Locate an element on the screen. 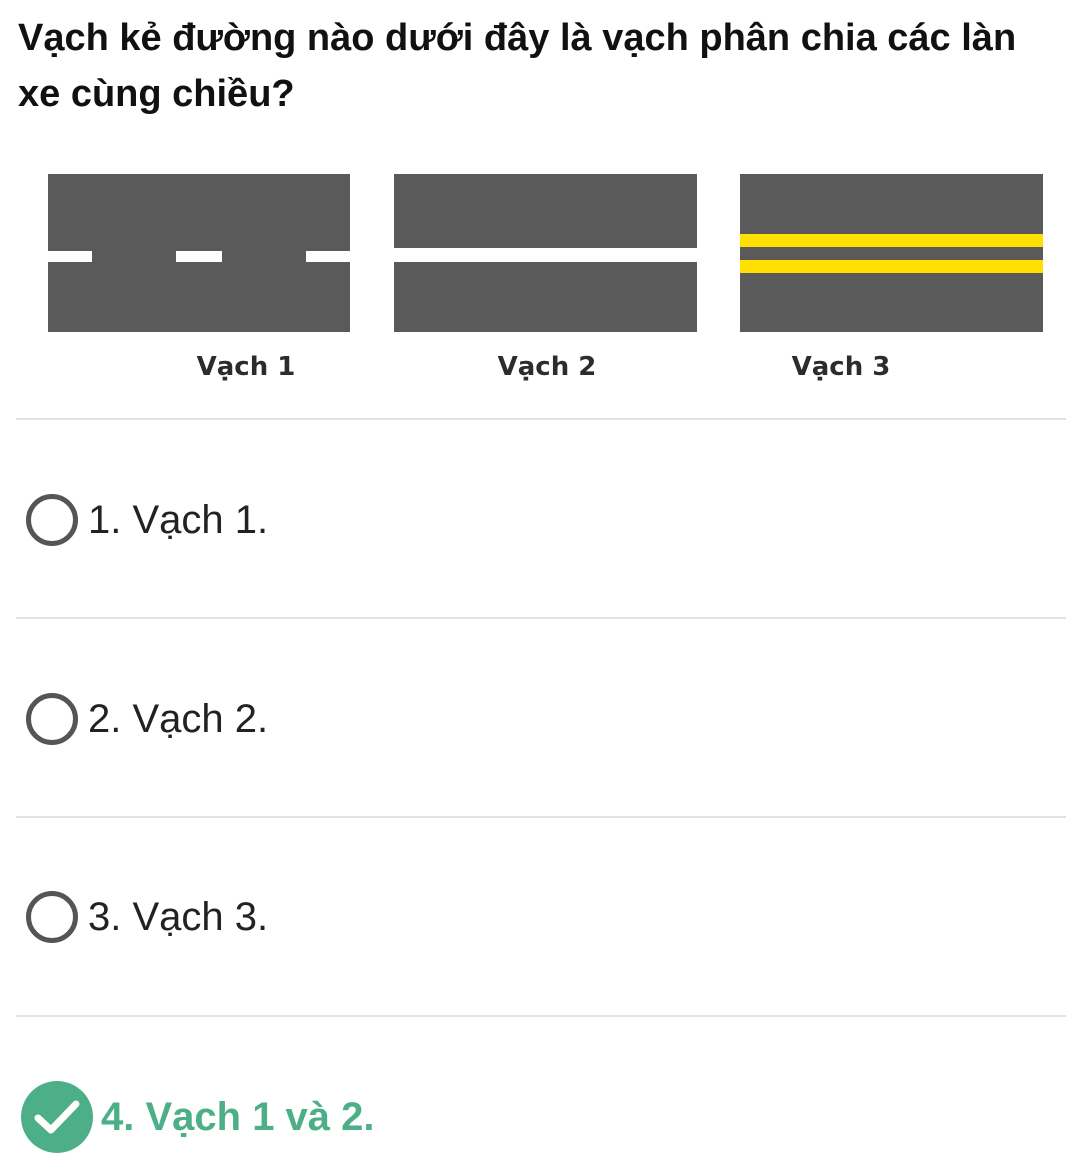 The height and width of the screenshot is (1172, 1079). road-caption-1: Vạch 1 is located at coordinates (246, 367).